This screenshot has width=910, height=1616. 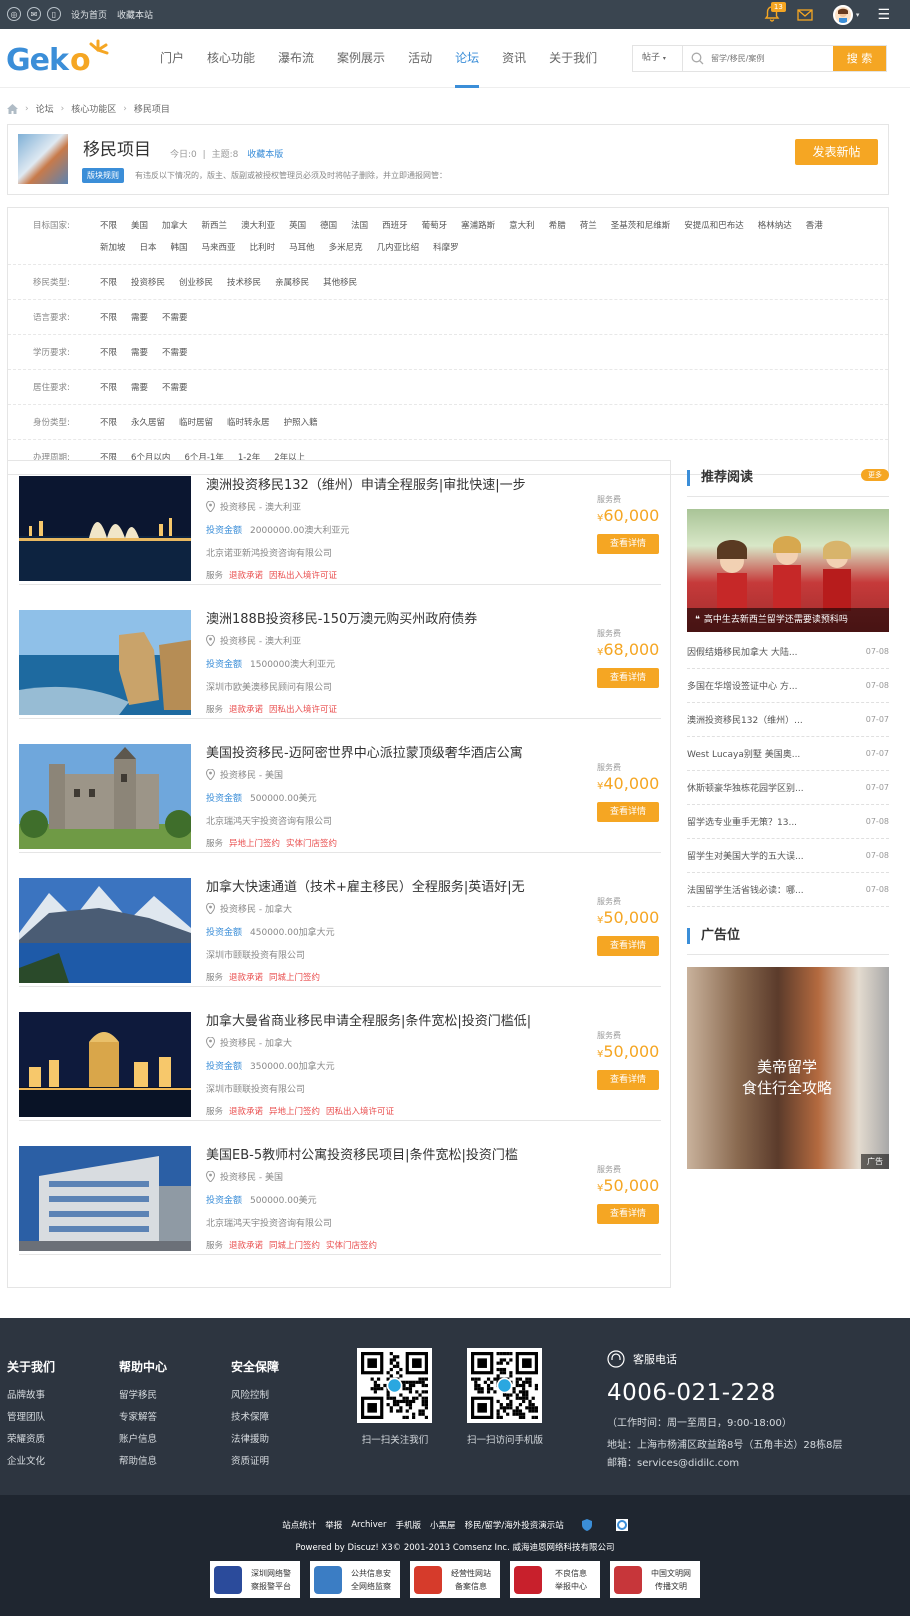 What do you see at coordinates (89, 14) in the screenshot?
I see `set-home-link: 设为首页` at bounding box center [89, 14].